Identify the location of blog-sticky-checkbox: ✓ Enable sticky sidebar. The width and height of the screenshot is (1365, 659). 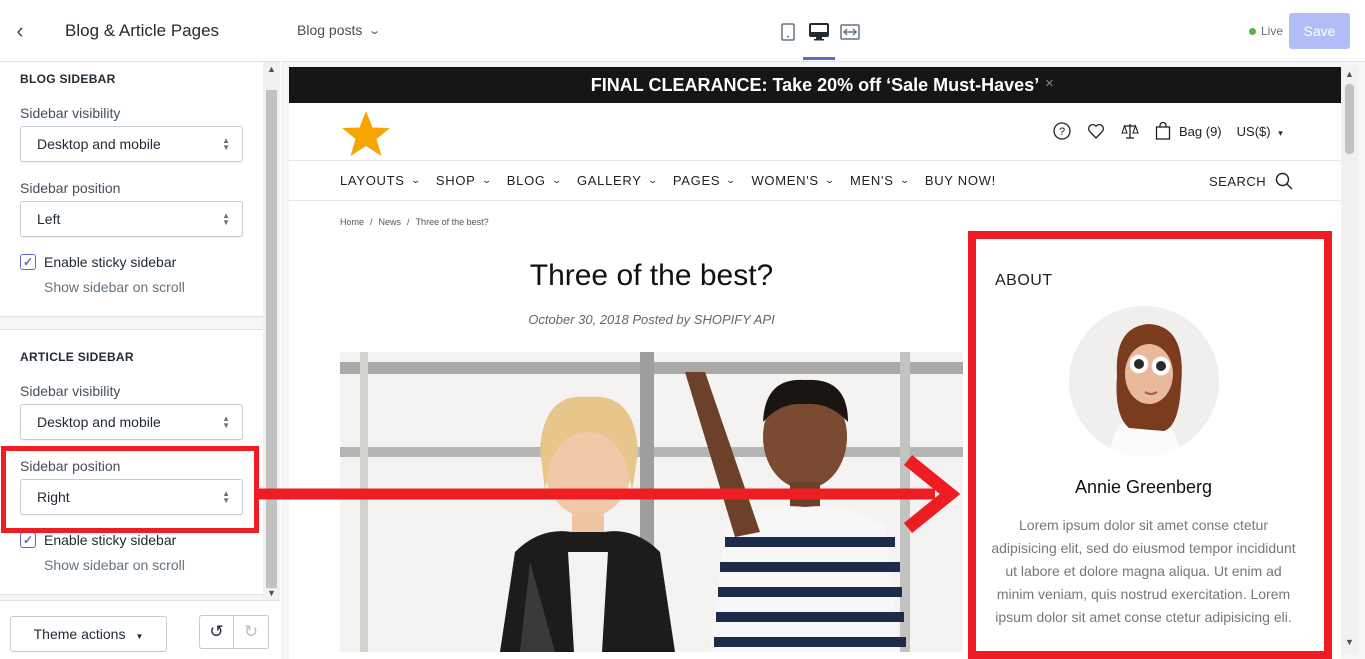
(98, 262).